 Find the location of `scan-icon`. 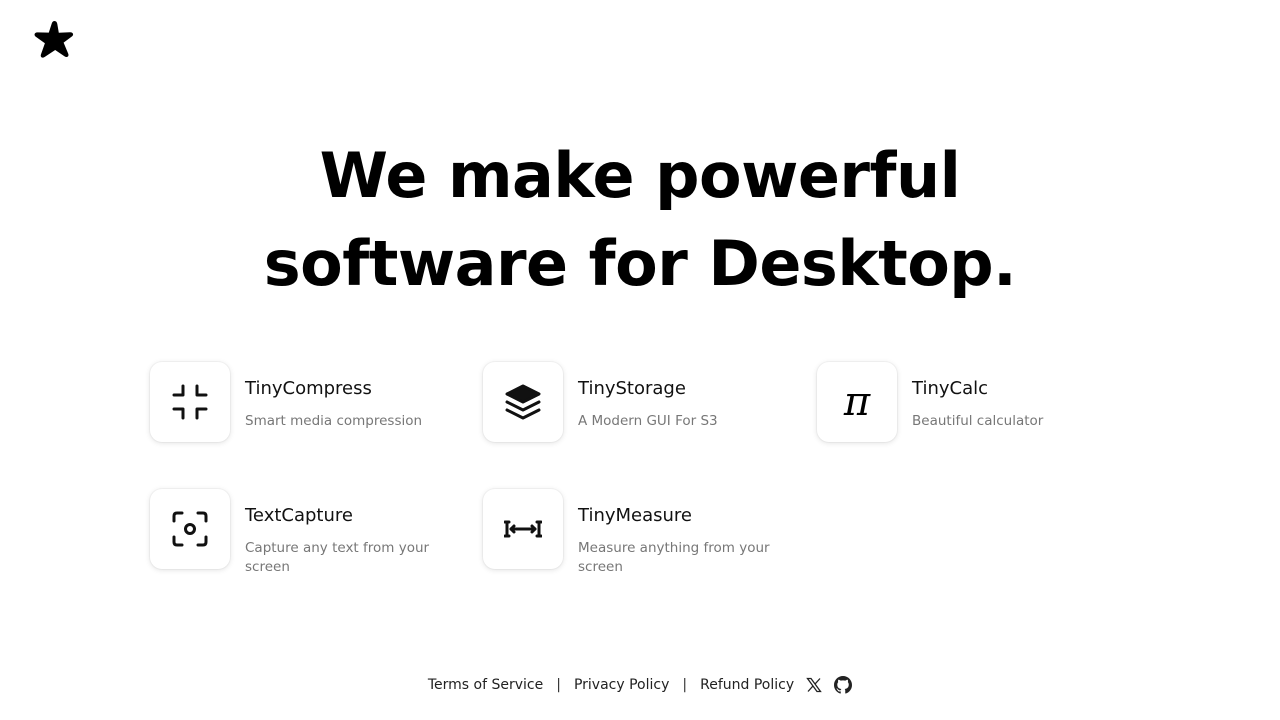

scan-icon is located at coordinates (190, 529).